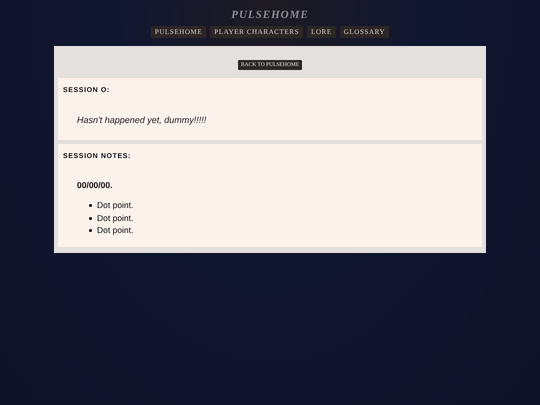  Describe the element at coordinates (270, 15) in the screenshot. I see `site-title: PULSEHOME` at that location.